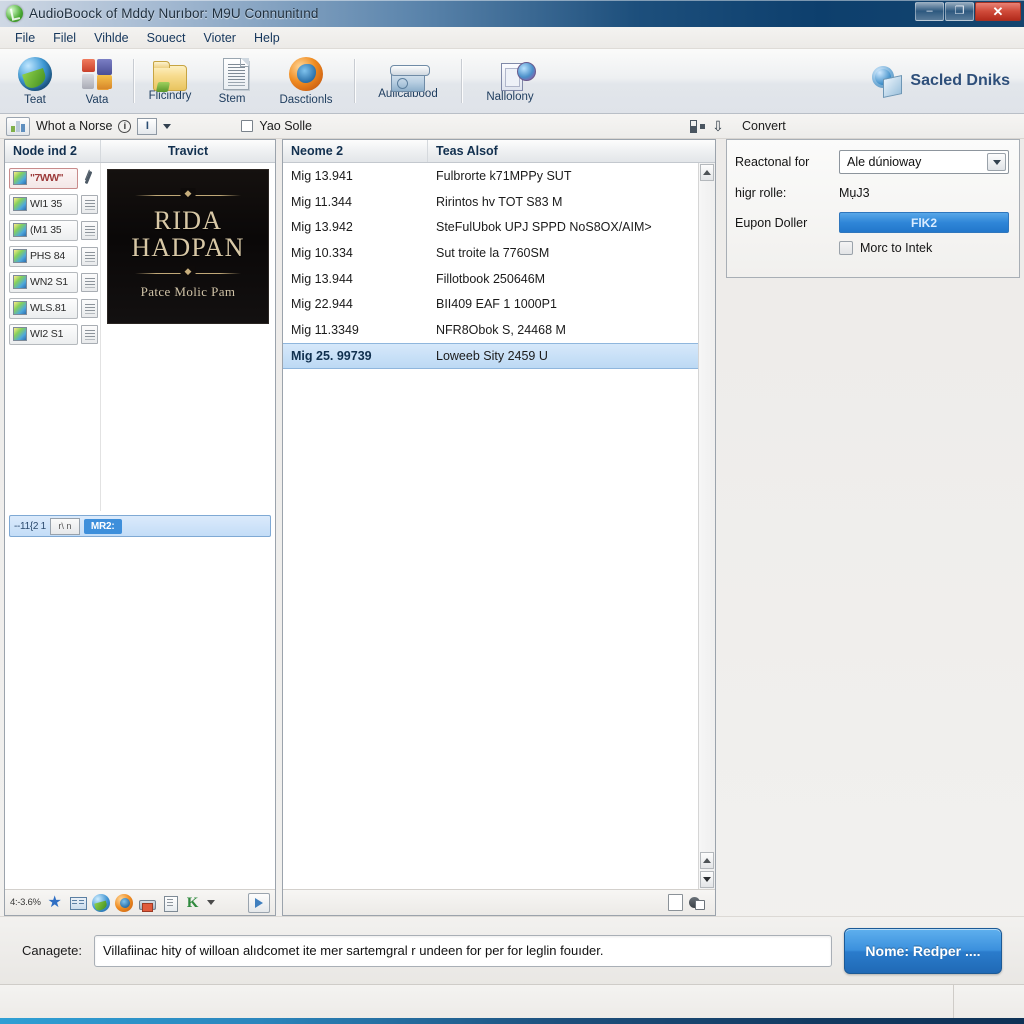  Describe the element at coordinates (408, 81) in the screenshot. I see `toolbar-button-auiicalbood: Auiicalbood` at that location.